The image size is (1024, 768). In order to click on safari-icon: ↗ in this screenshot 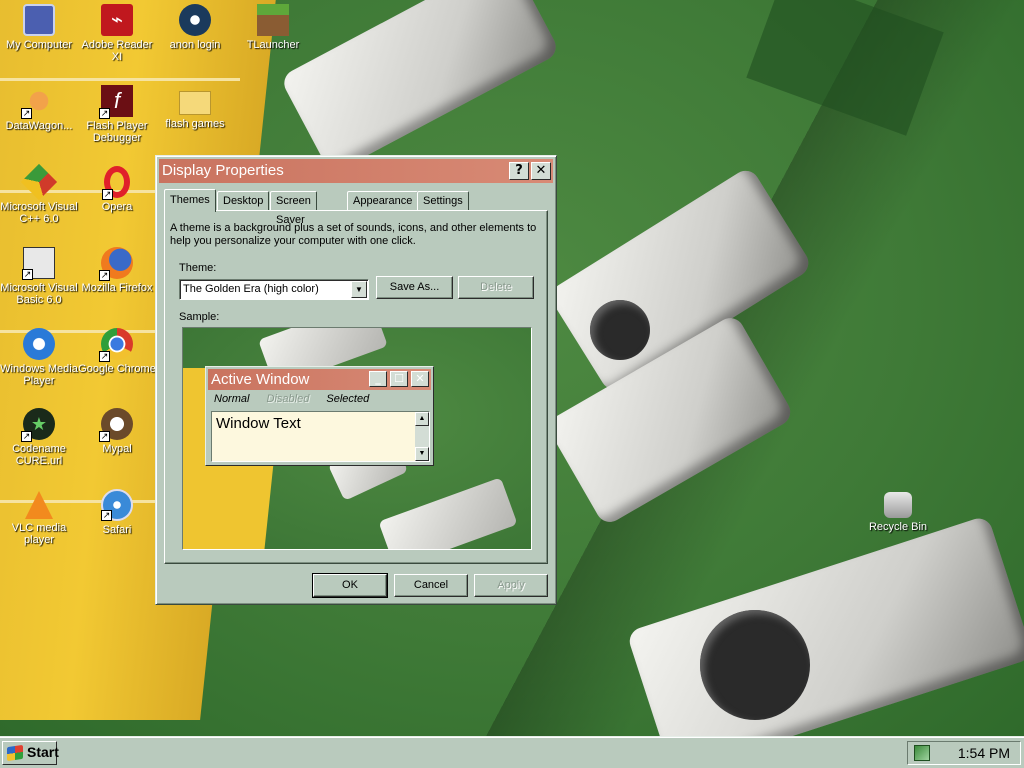, I will do `click(117, 505)`.